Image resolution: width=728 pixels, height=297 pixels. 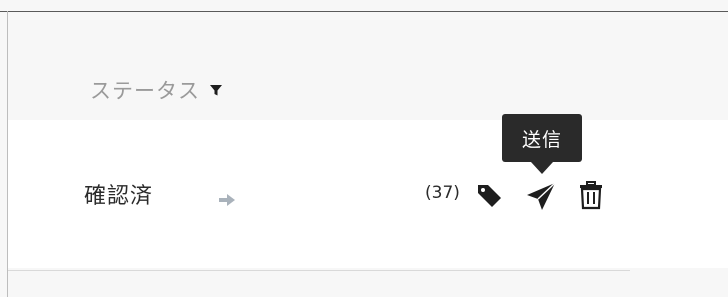 I want to click on arrow-right-icon, so click(x=227, y=200).